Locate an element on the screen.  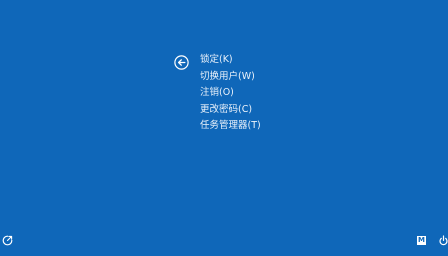
menu-item-sign-out: 注销(O) is located at coordinates (230, 93).